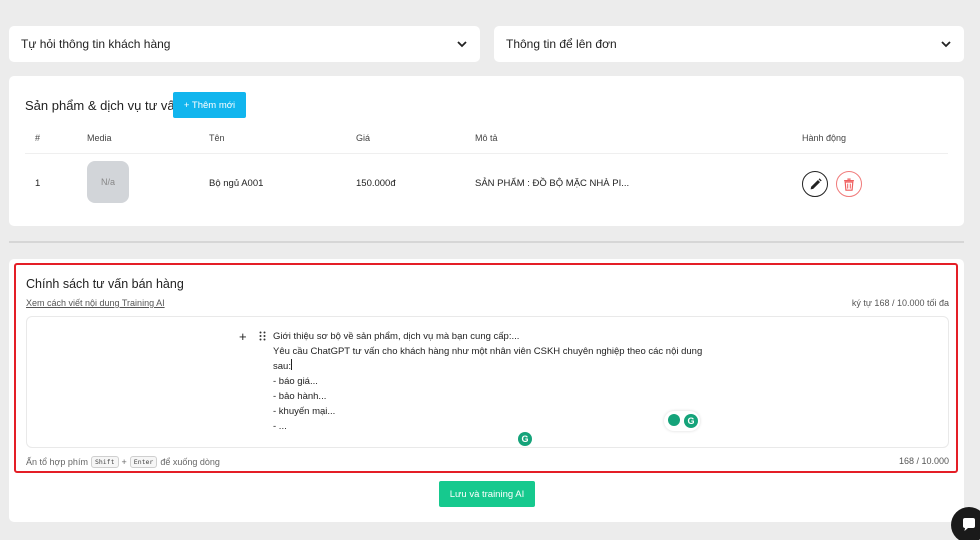 The image size is (980, 540). Describe the element at coordinates (96, 44) in the screenshot. I see `accordion-label: Tự hỏi thông tin khách hàng` at that location.